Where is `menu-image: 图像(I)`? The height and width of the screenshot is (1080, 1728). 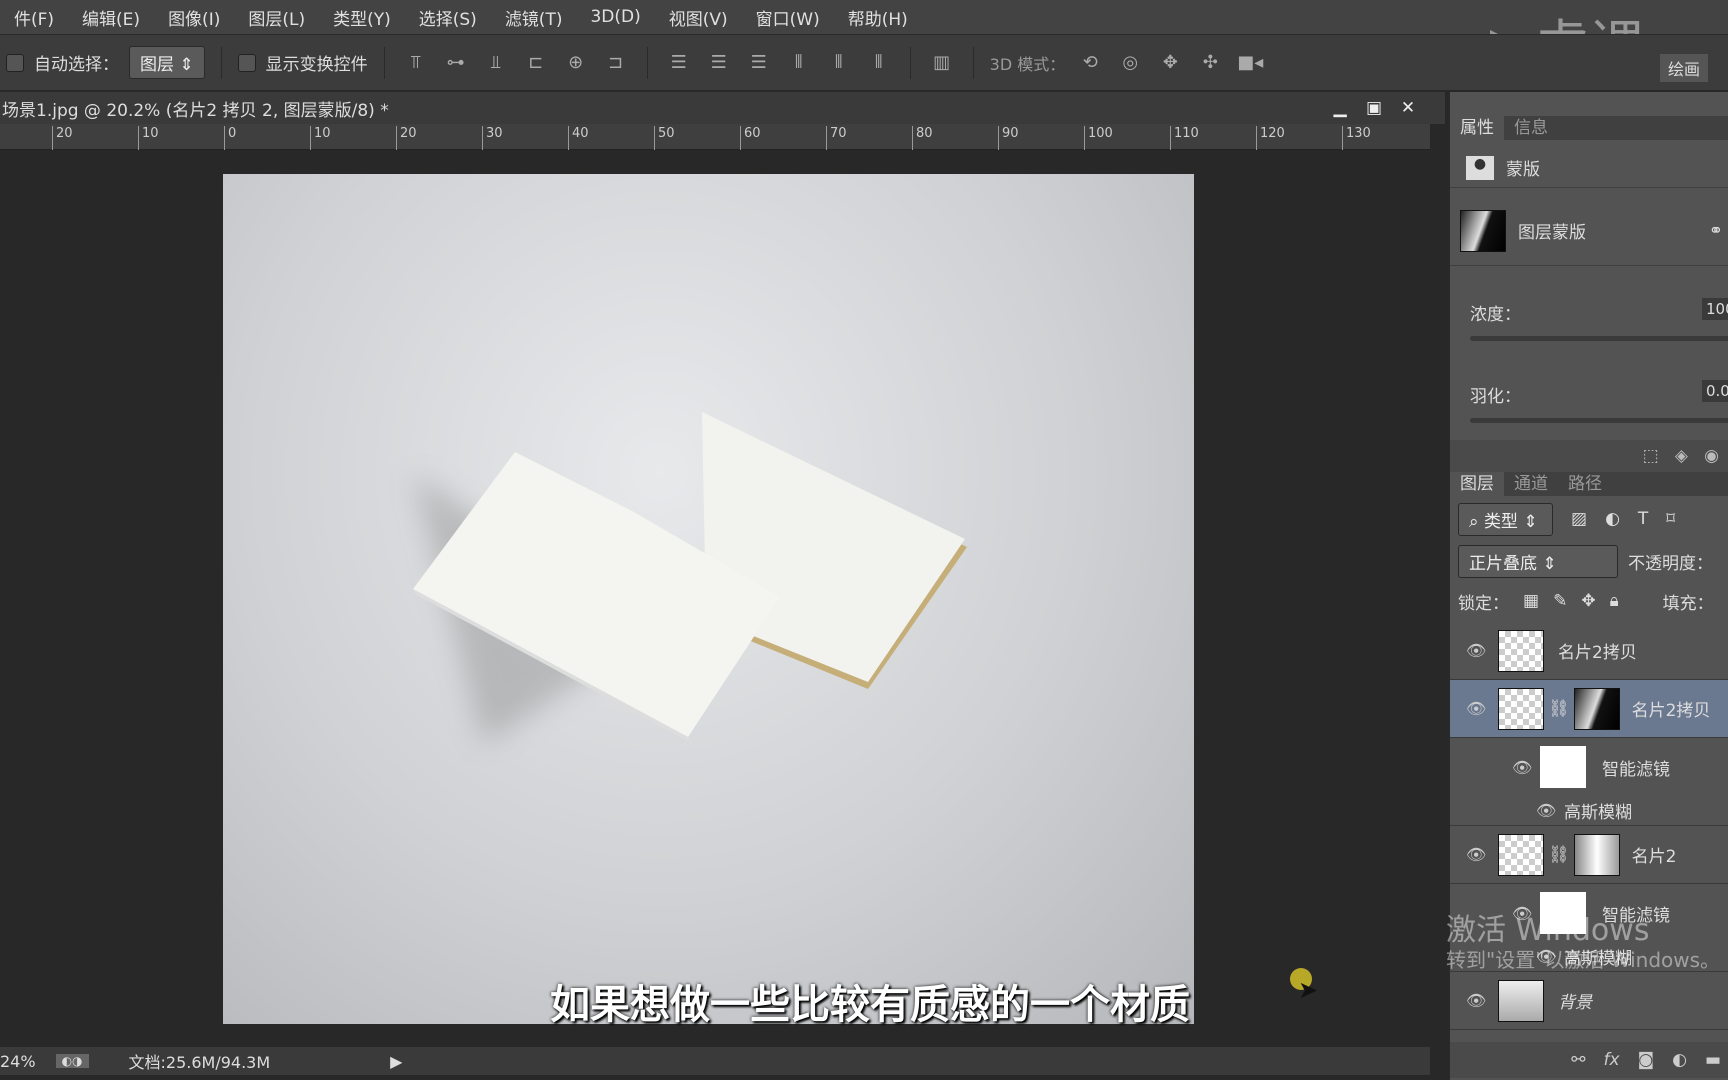 menu-image: 图像(I) is located at coordinates (194, 17).